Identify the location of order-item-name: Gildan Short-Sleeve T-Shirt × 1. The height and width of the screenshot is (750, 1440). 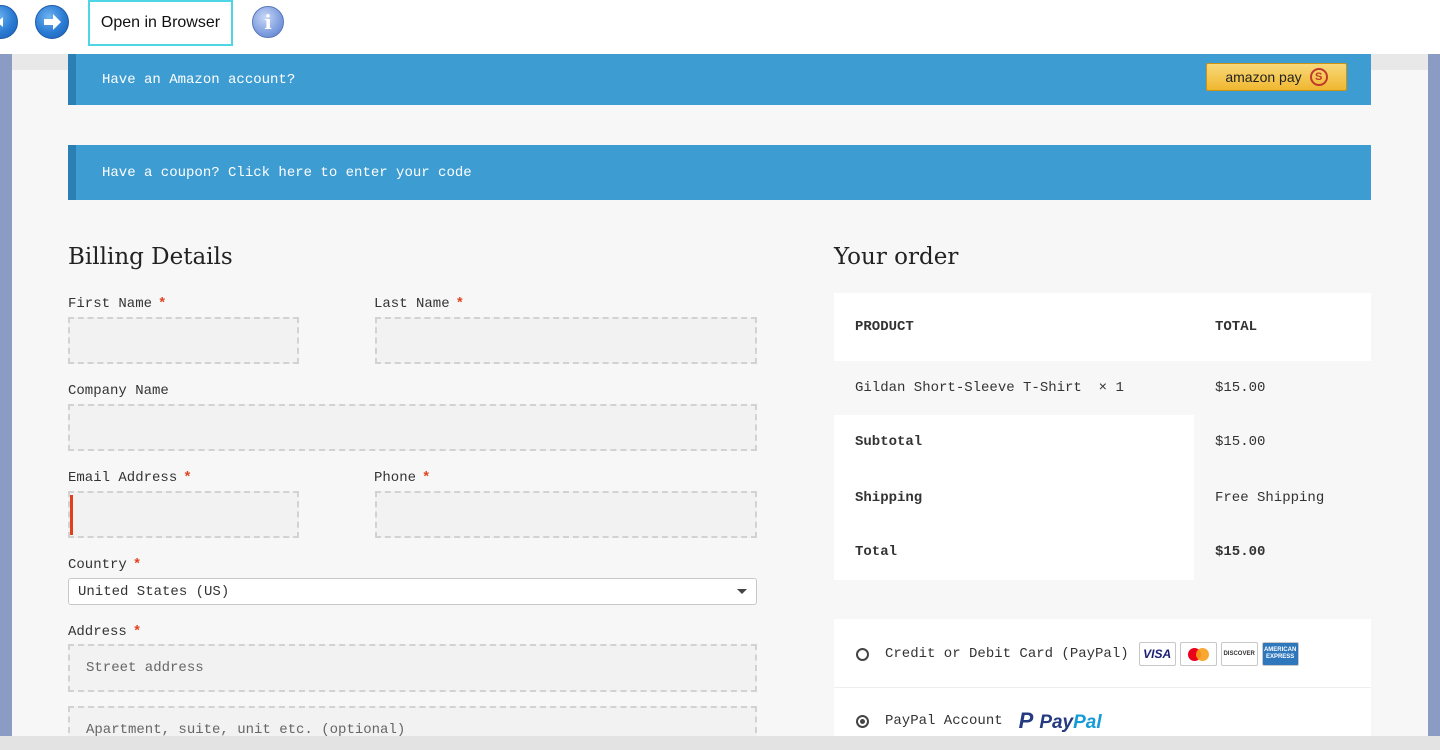
(989, 388).